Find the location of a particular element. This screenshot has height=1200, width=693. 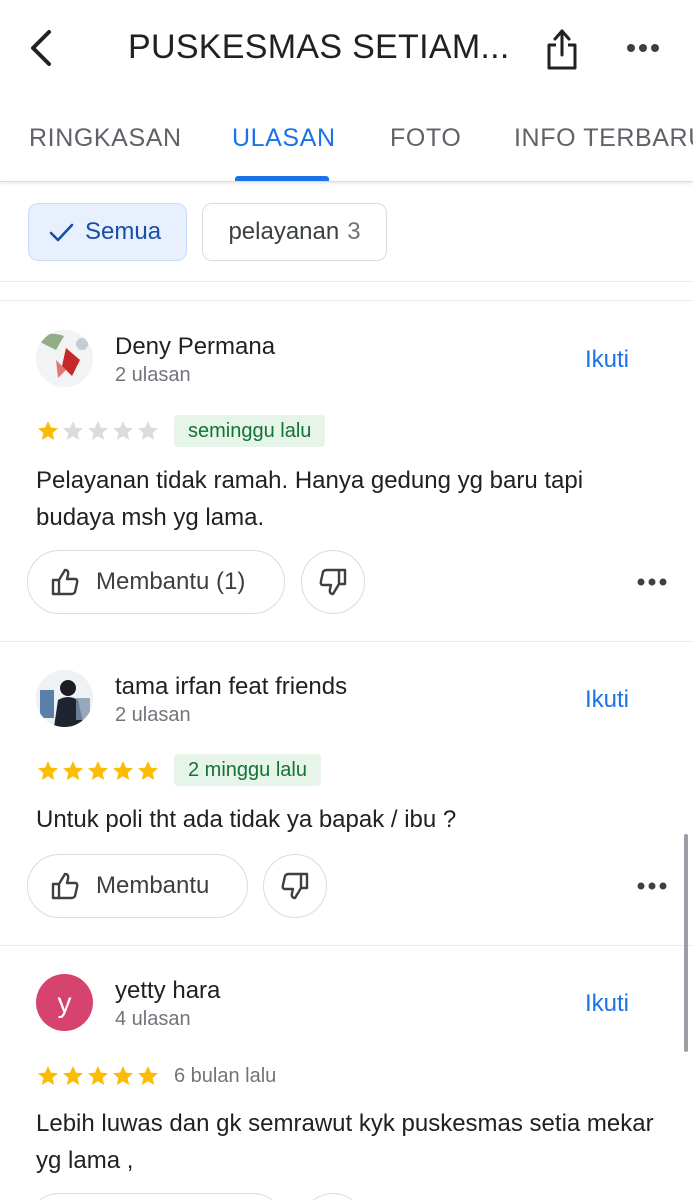

back-button is located at coordinates (40, 48).